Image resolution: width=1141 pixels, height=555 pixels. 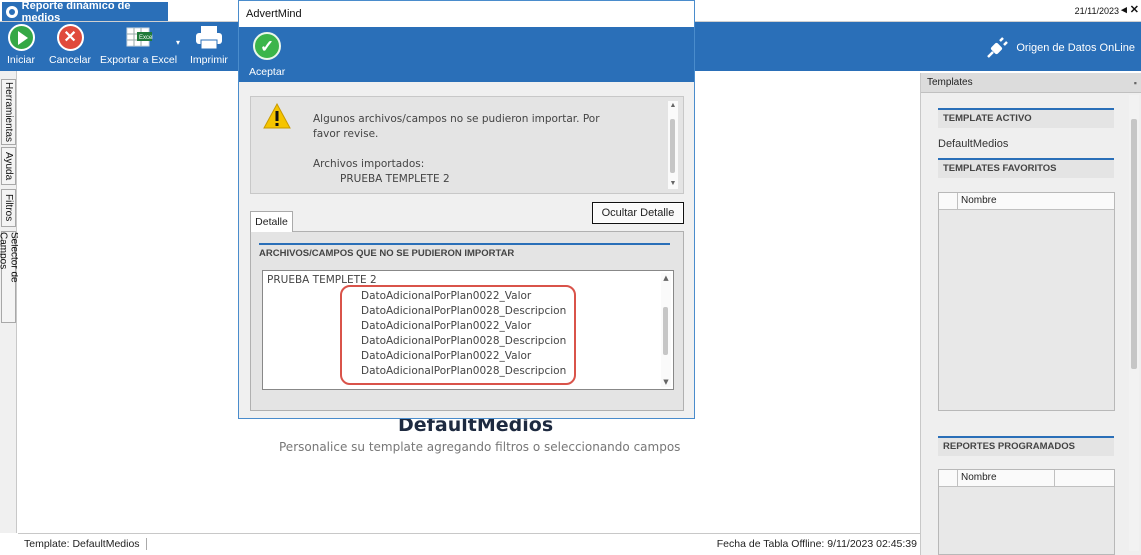 What do you see at coordinates (271, 221) in the screenshot?
I see `tab-detalle: Detalle` at bounding box center [271, 221].